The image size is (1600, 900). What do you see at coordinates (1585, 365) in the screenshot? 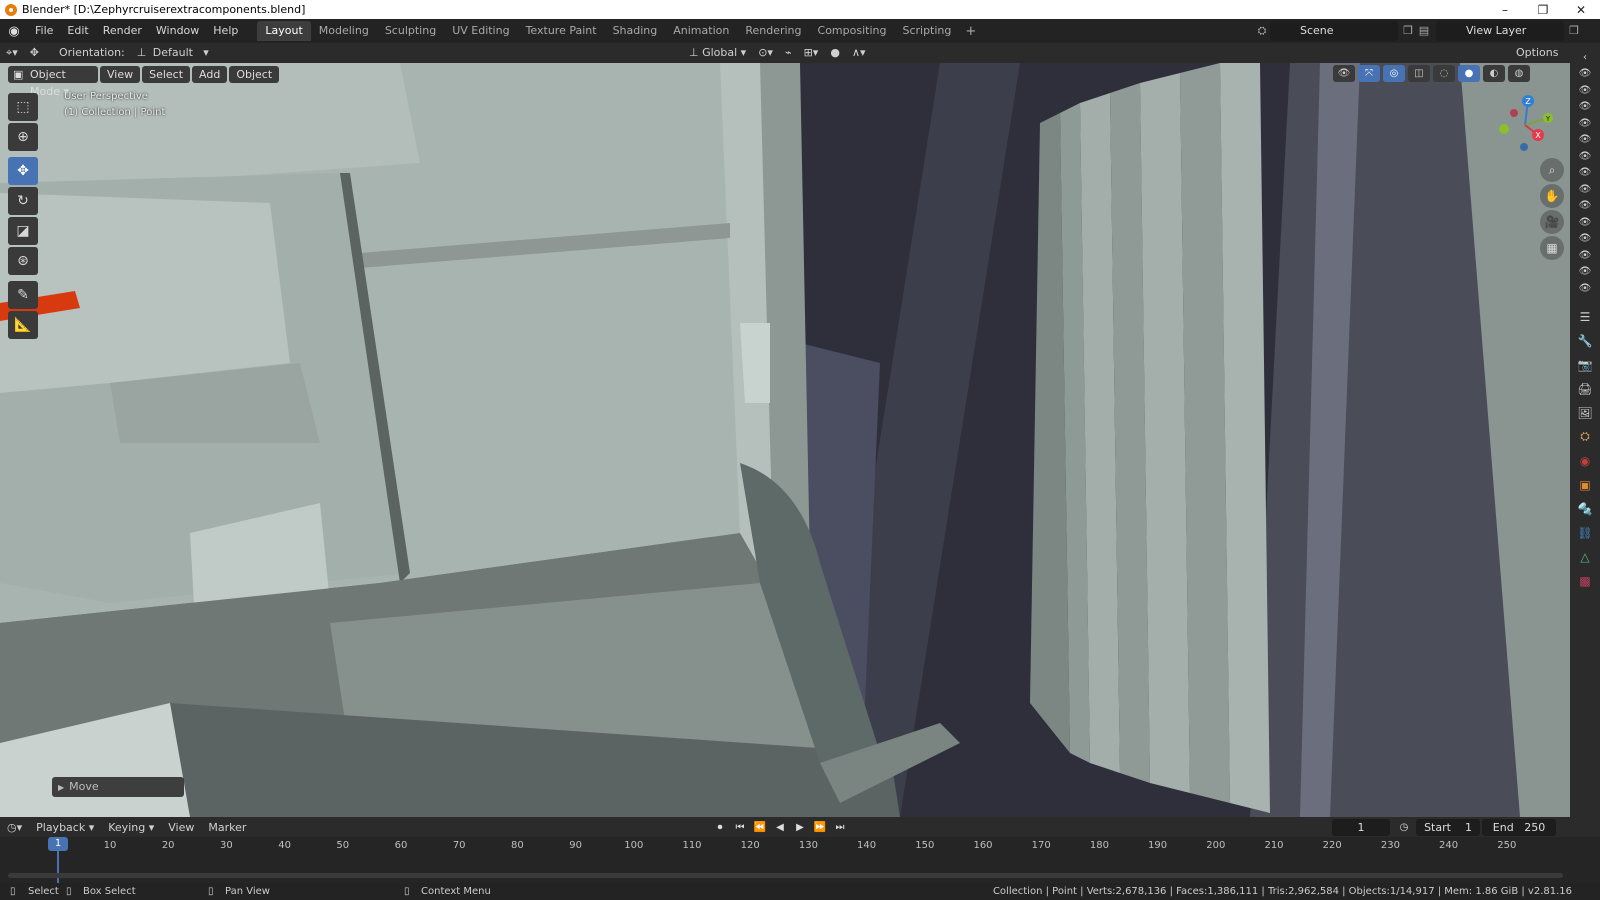
I see `render-properties-icon: 📷` at bounding box center [1585, 365].